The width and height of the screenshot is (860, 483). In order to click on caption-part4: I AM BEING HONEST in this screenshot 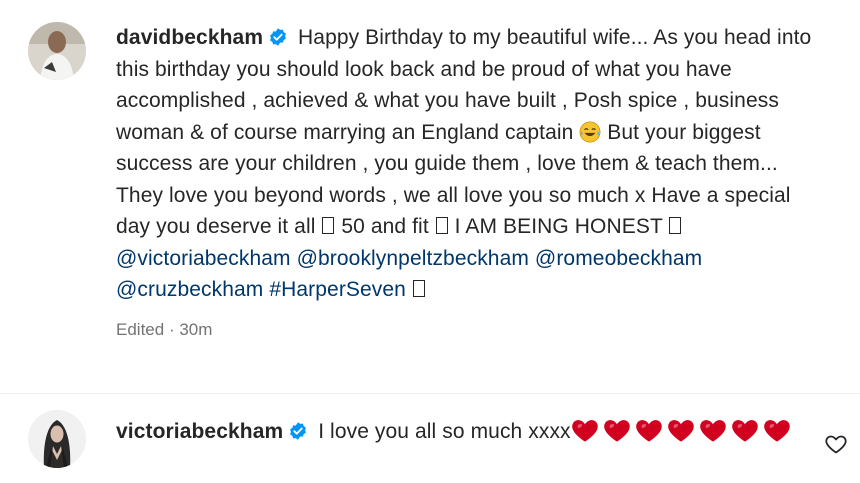, I will do `click(558, 226)`.